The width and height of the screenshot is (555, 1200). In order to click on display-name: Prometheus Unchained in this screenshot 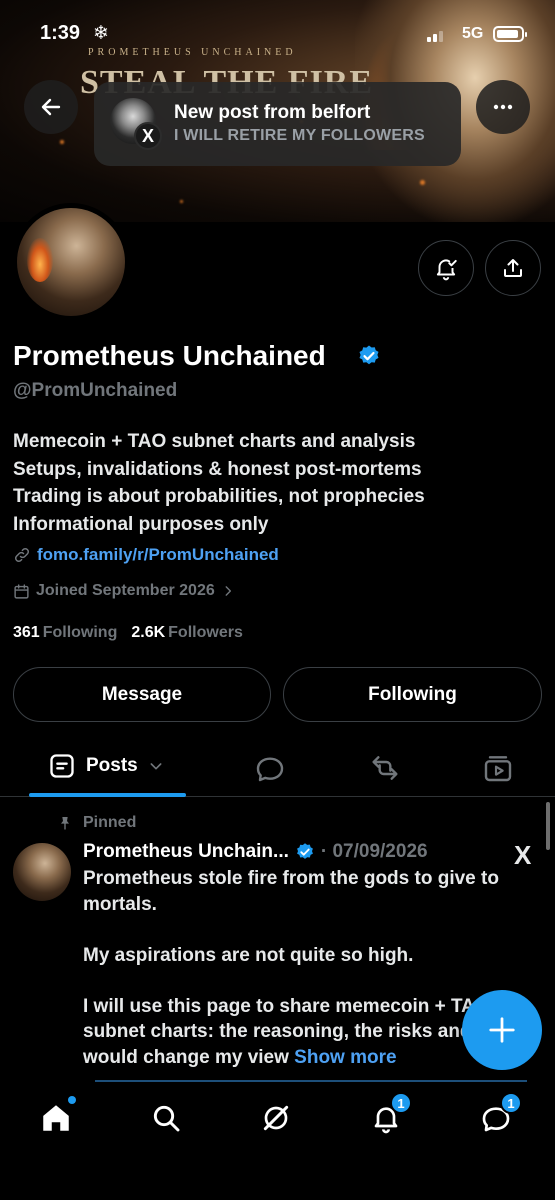, I will do `click(169, 355)`.